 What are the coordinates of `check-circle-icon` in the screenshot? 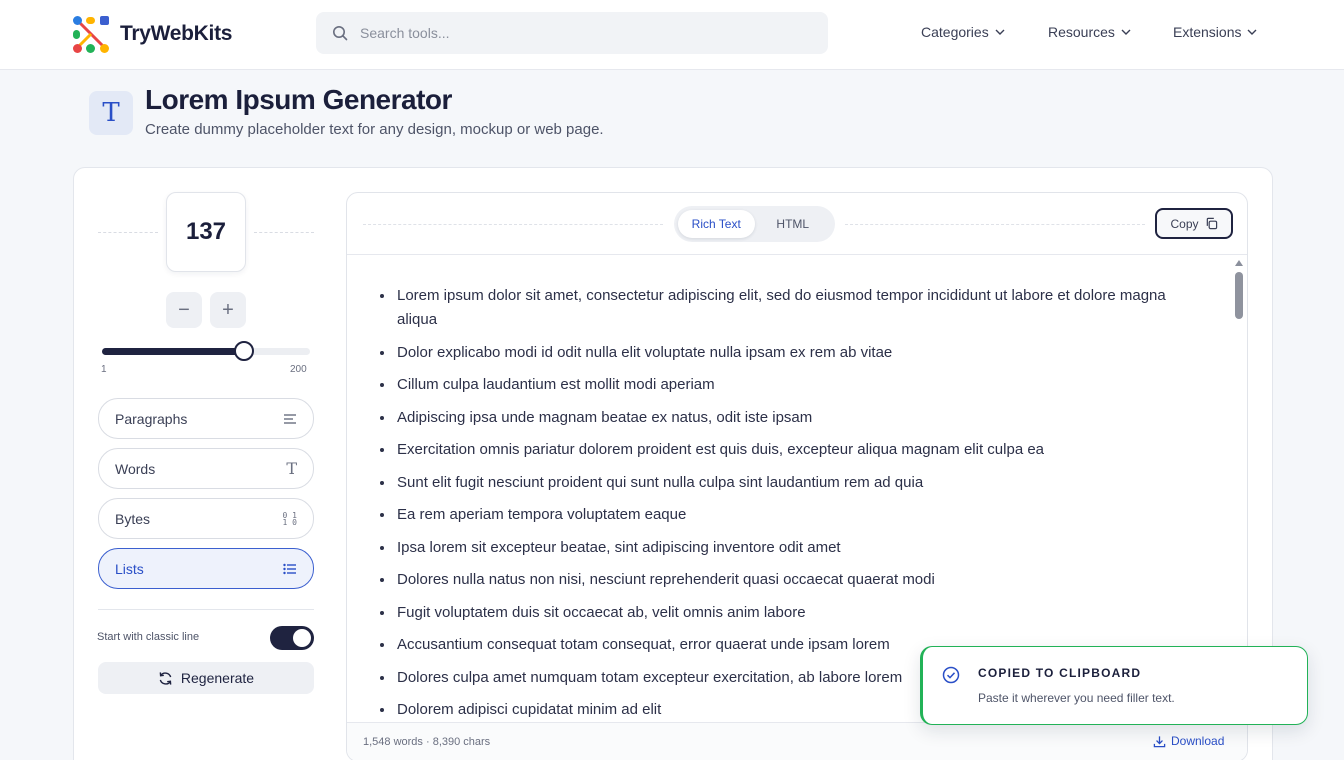 It's located at (951, 675).